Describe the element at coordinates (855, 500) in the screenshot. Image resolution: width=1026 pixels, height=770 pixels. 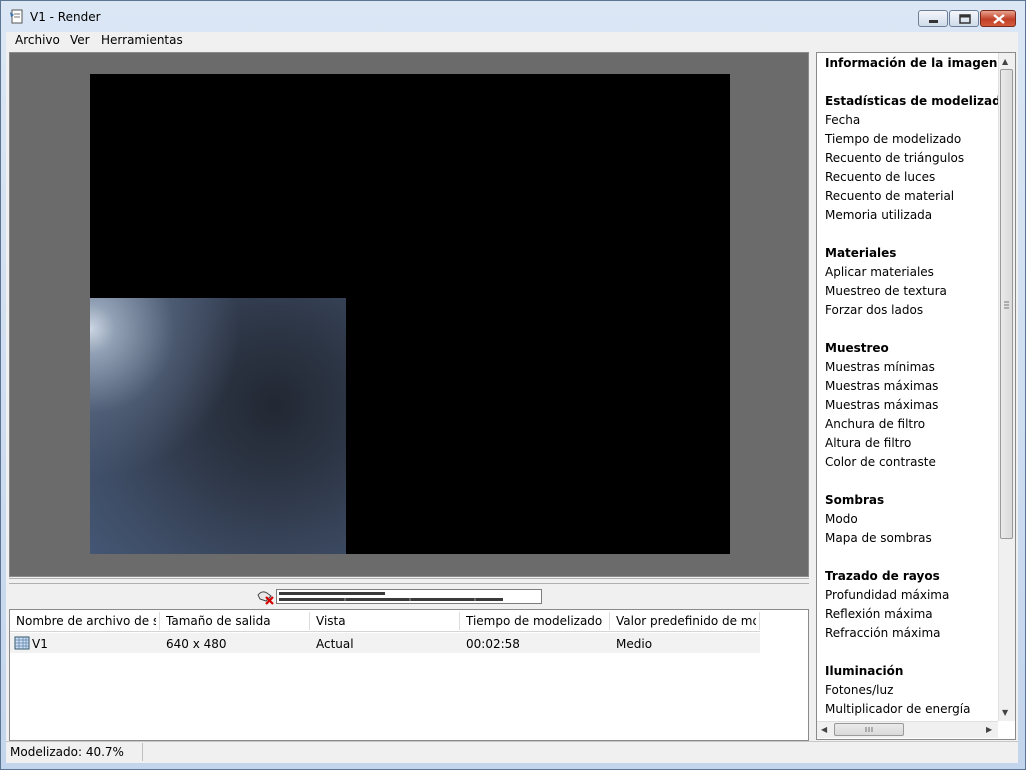
I see `section-header-shadows: Sombras` at that location.